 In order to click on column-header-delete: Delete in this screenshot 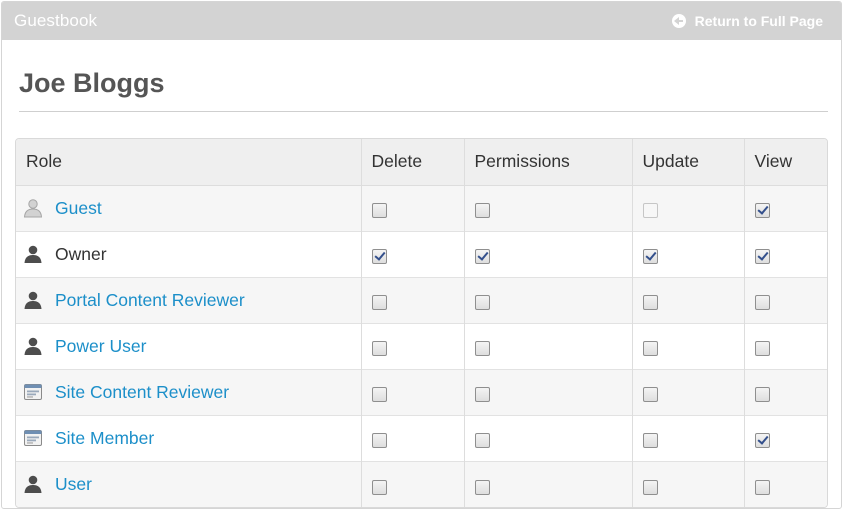, I will do `click(413, 162)`.